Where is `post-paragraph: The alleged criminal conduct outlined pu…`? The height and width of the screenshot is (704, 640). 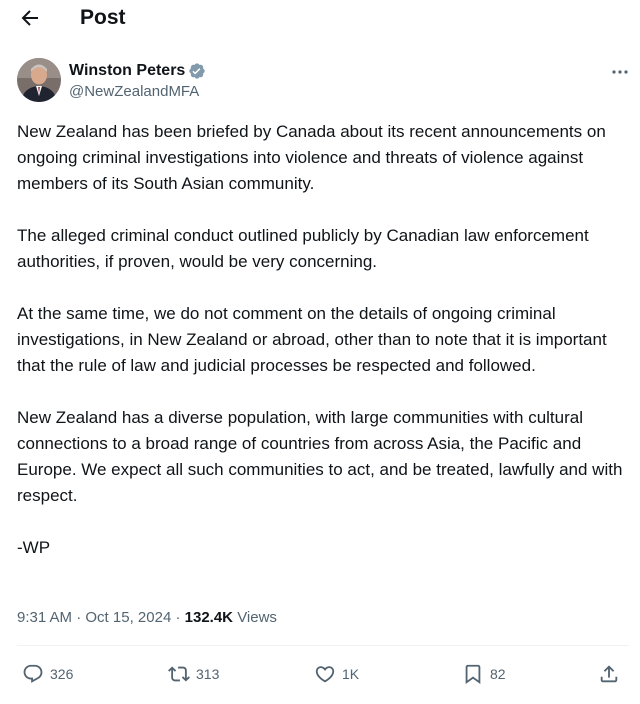 post-paragraph: The alleged criminal conduct outlined pu… is located at coordinates (303, 248).